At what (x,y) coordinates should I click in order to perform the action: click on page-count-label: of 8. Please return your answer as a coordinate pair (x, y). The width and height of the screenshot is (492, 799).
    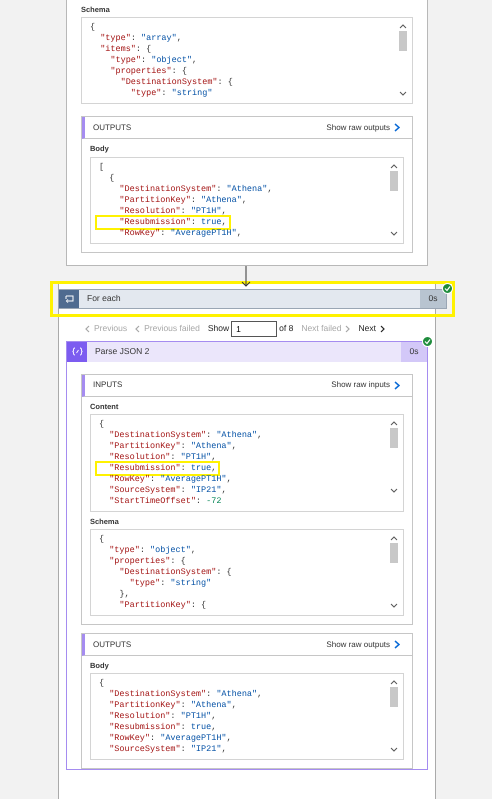
    Looking at the image, I should click on (286, 328).